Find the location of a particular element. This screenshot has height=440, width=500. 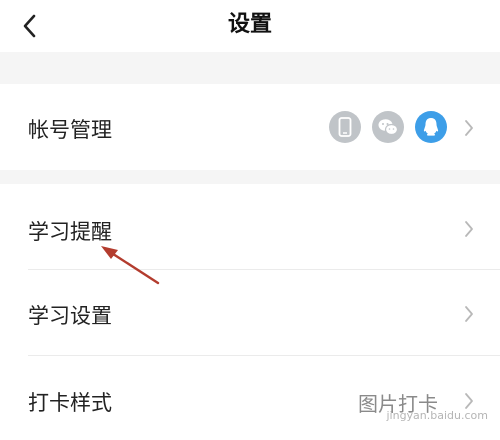

page-title: 设置 is located at coordinates (249, 24).